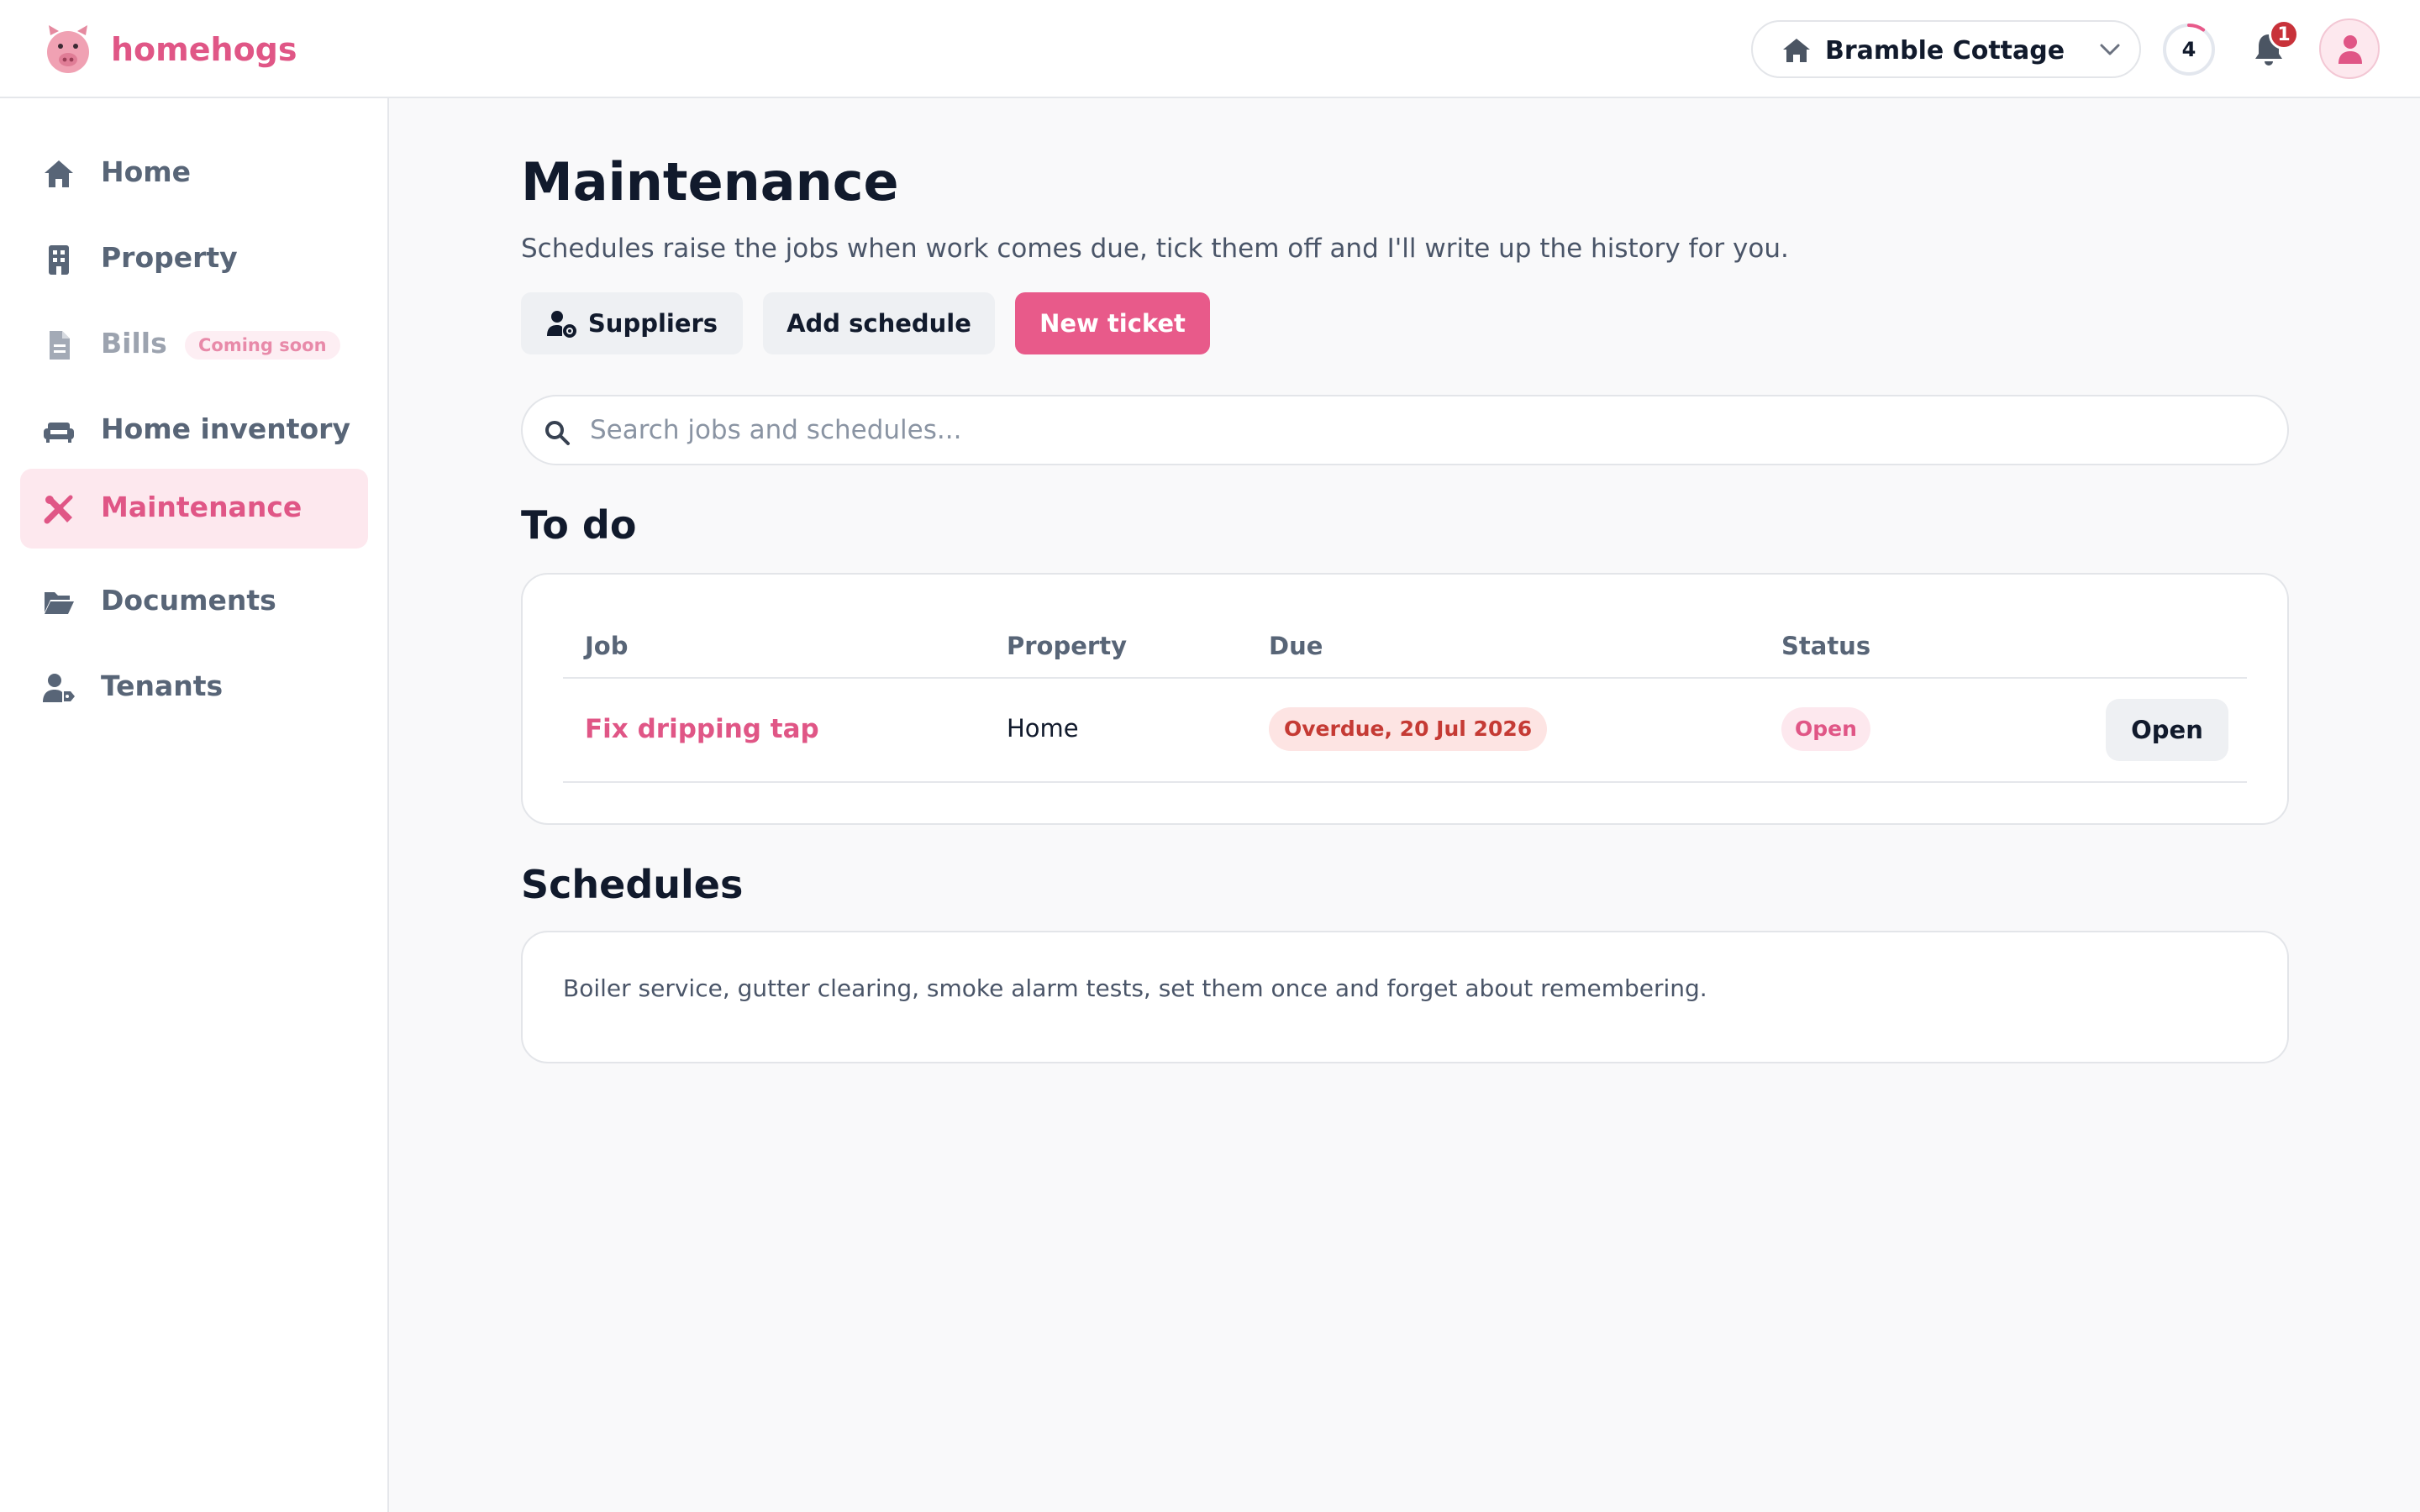  What do you see at coordinates (1405, 782) in the screenshot?
I see `row-divider` at bounding box center [1405, 782].